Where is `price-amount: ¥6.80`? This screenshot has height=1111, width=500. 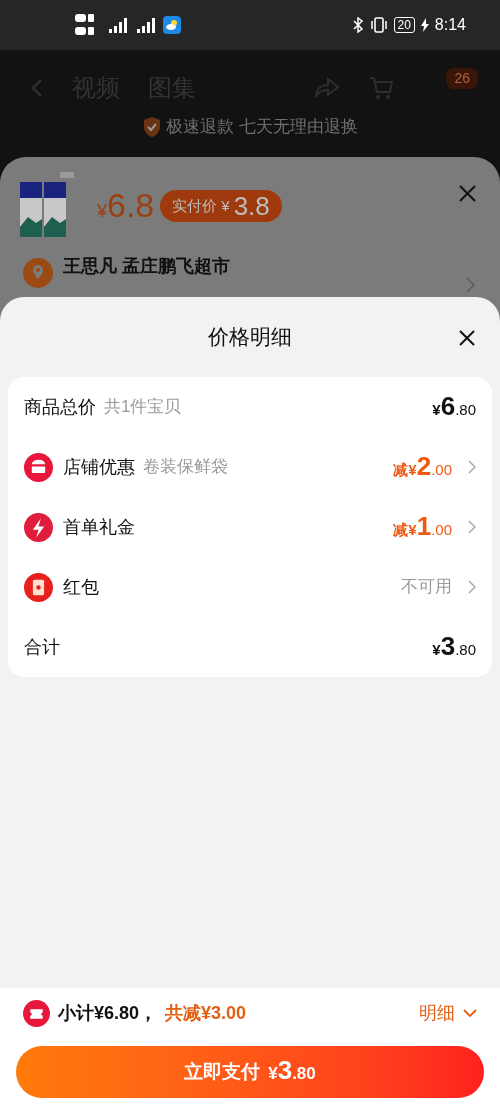
price-amount: ¥6.80 is located at coordinates (454, 407).